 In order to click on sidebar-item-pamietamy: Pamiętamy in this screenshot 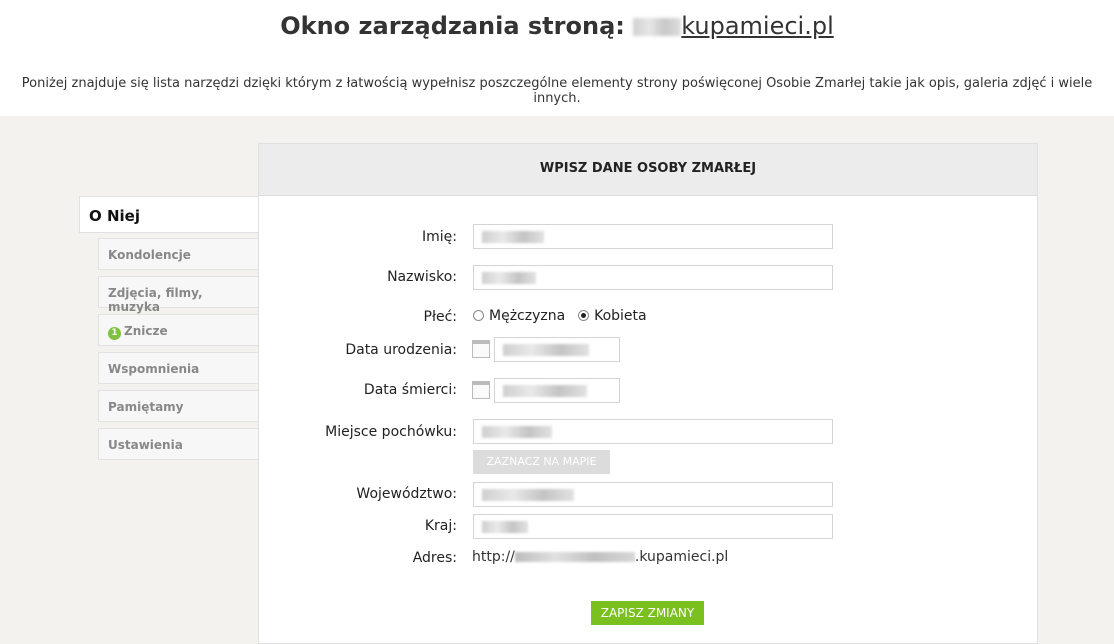, I will do `click(178, 406)`.